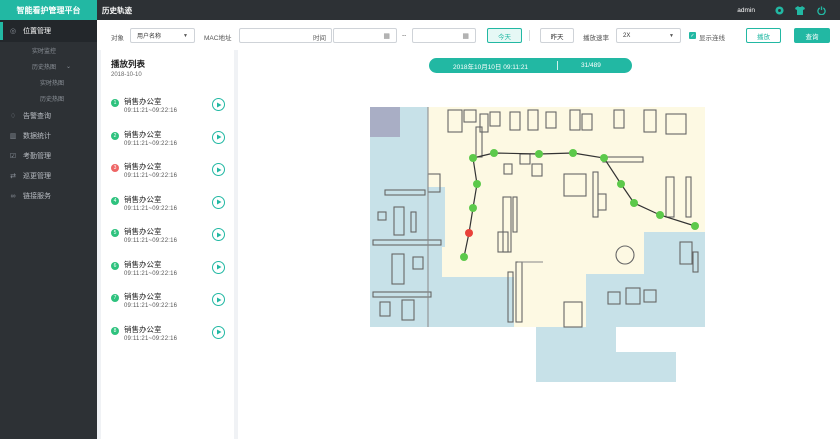 The width and height of the screenshot is (840, 439). What do you see at coordinates (48, 10) in the screenshot?
I see `brand-logo: 智能看护管理平台` at bounding box center [48, 10].